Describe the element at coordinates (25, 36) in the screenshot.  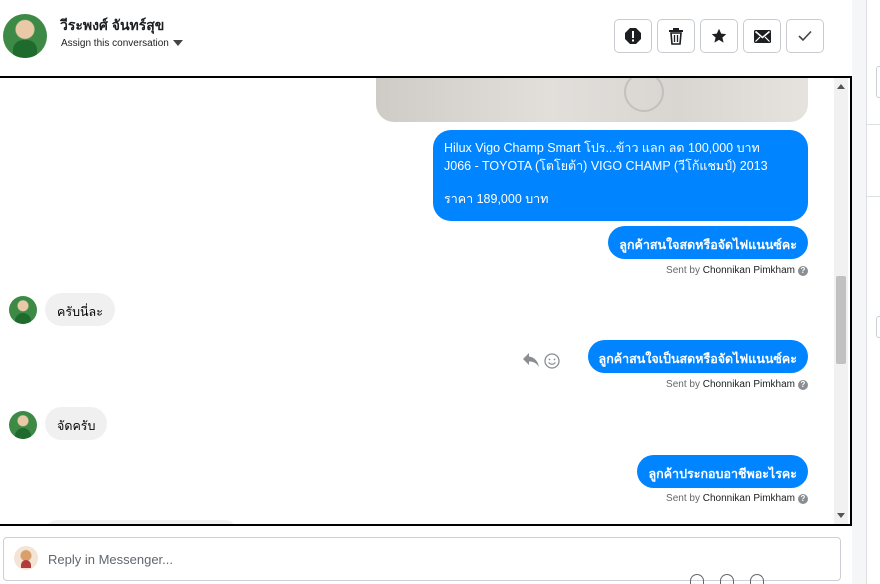
I see `contact-avatar` at that location.